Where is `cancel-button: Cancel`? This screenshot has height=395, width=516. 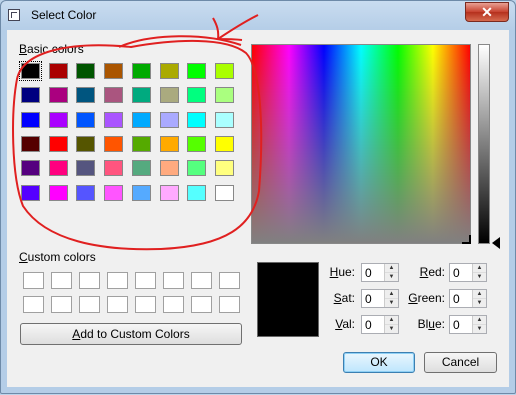
cancel-button: Cancel is located at coordinates (460, 362).